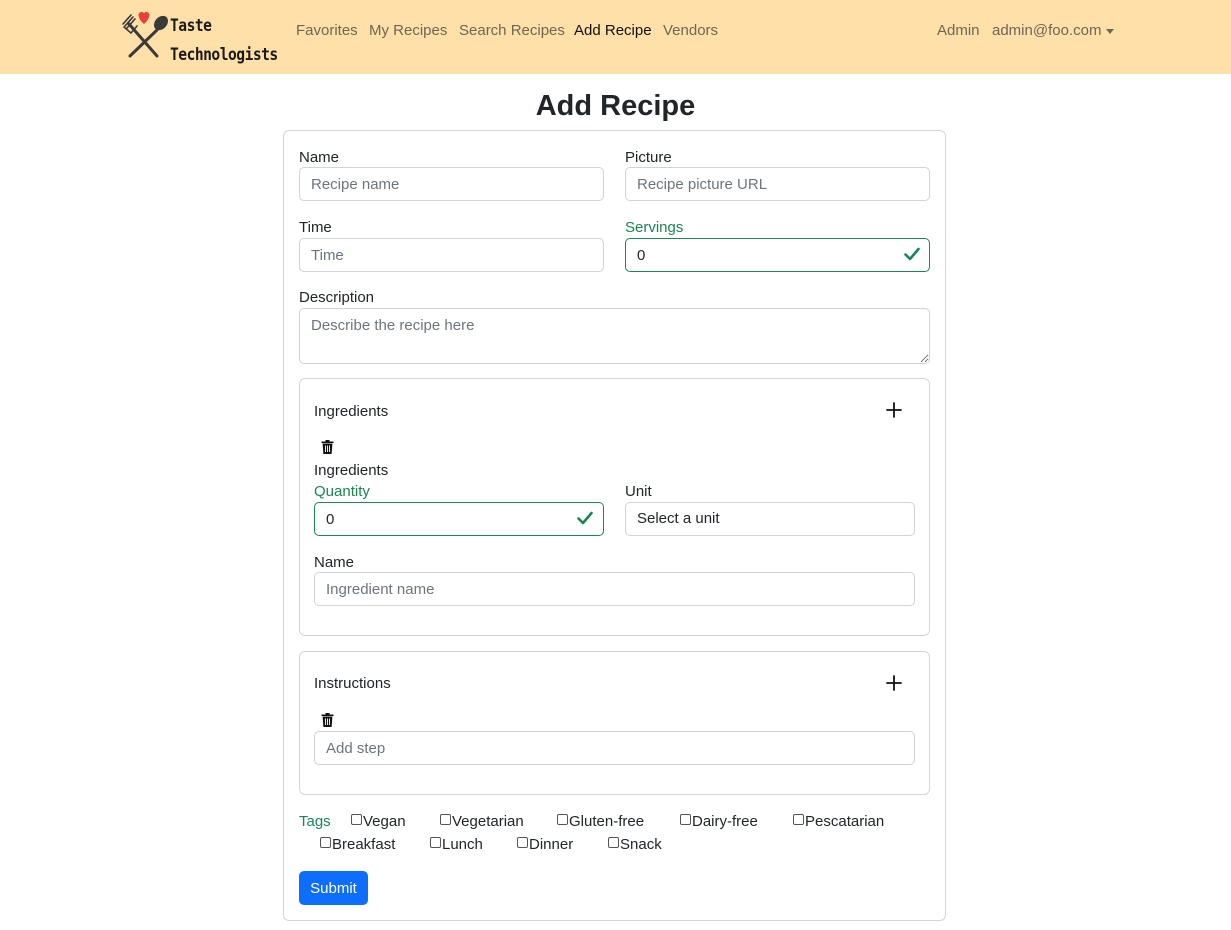 The height and width of the screenshot is (930, 1231). I want to click on nav-favorites: Favorites, so click(327, 31).